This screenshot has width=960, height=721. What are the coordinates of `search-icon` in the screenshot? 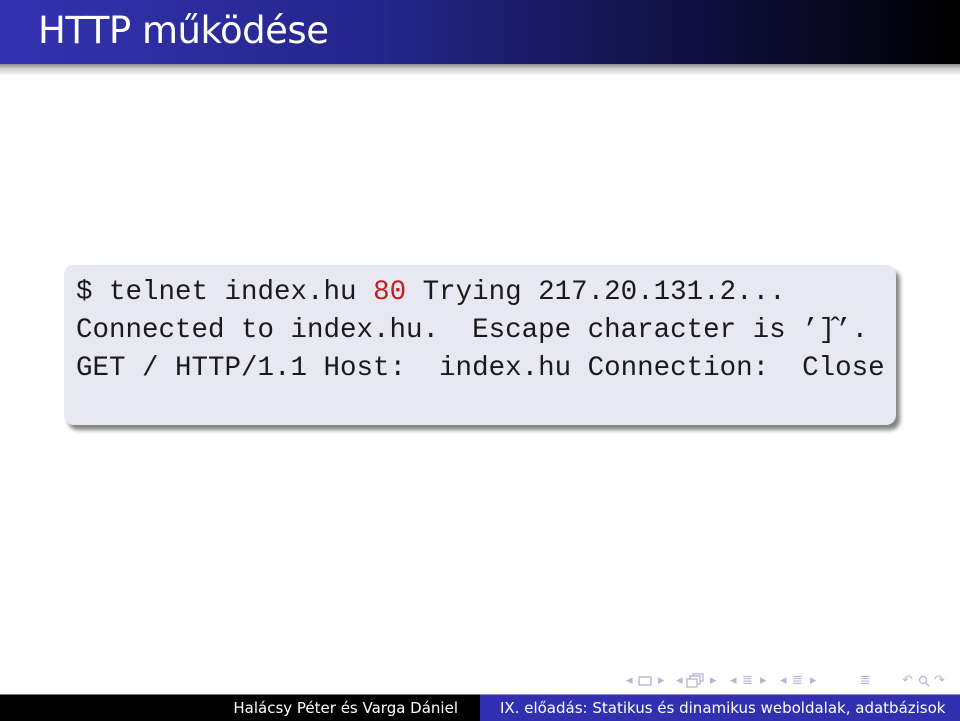 It's located at (924, 681).